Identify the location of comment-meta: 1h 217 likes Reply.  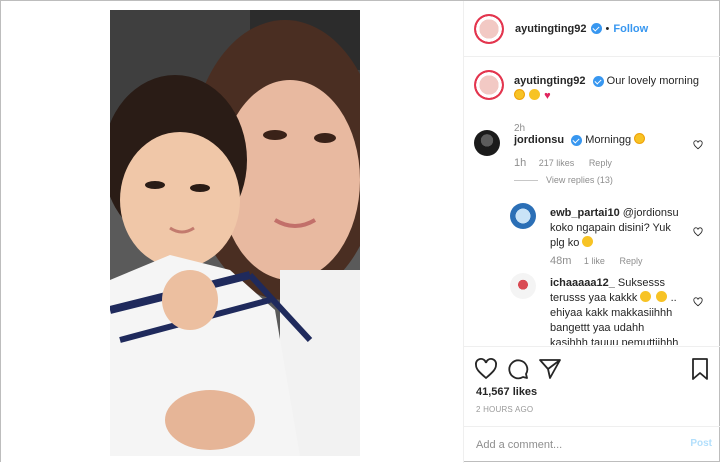
(569, 163).